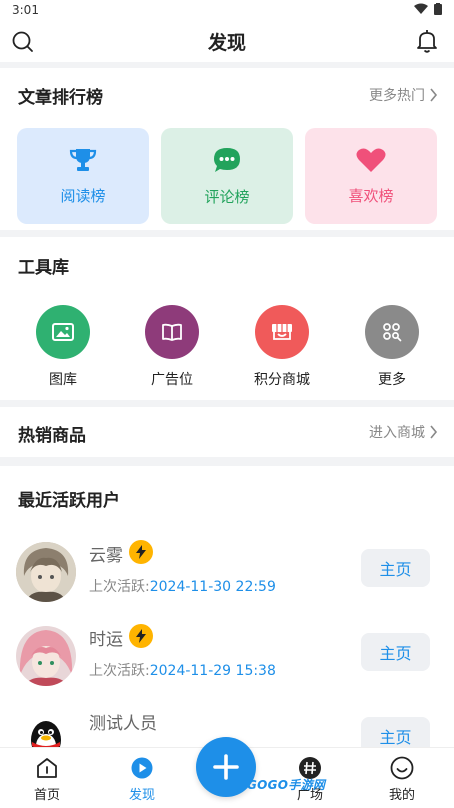 The image size is (454, 808). Describe the element at coordinates (106, 640) in the screenshot. I see `user-name: 时运` at that location.